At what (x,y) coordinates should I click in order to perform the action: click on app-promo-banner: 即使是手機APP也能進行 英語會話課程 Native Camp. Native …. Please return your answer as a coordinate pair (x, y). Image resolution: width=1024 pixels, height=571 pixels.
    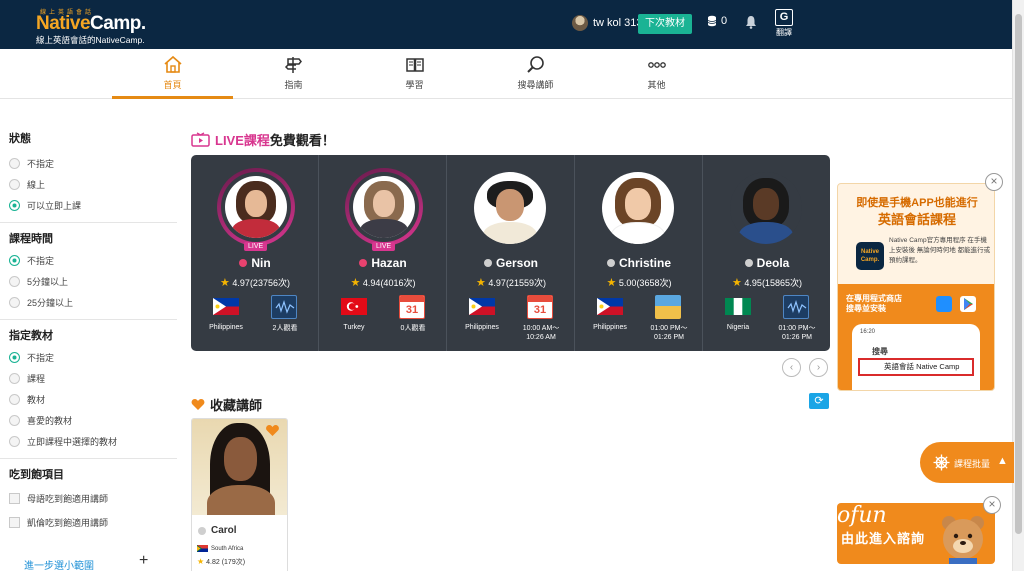
    Looking at the image, I should click on (916, 287).